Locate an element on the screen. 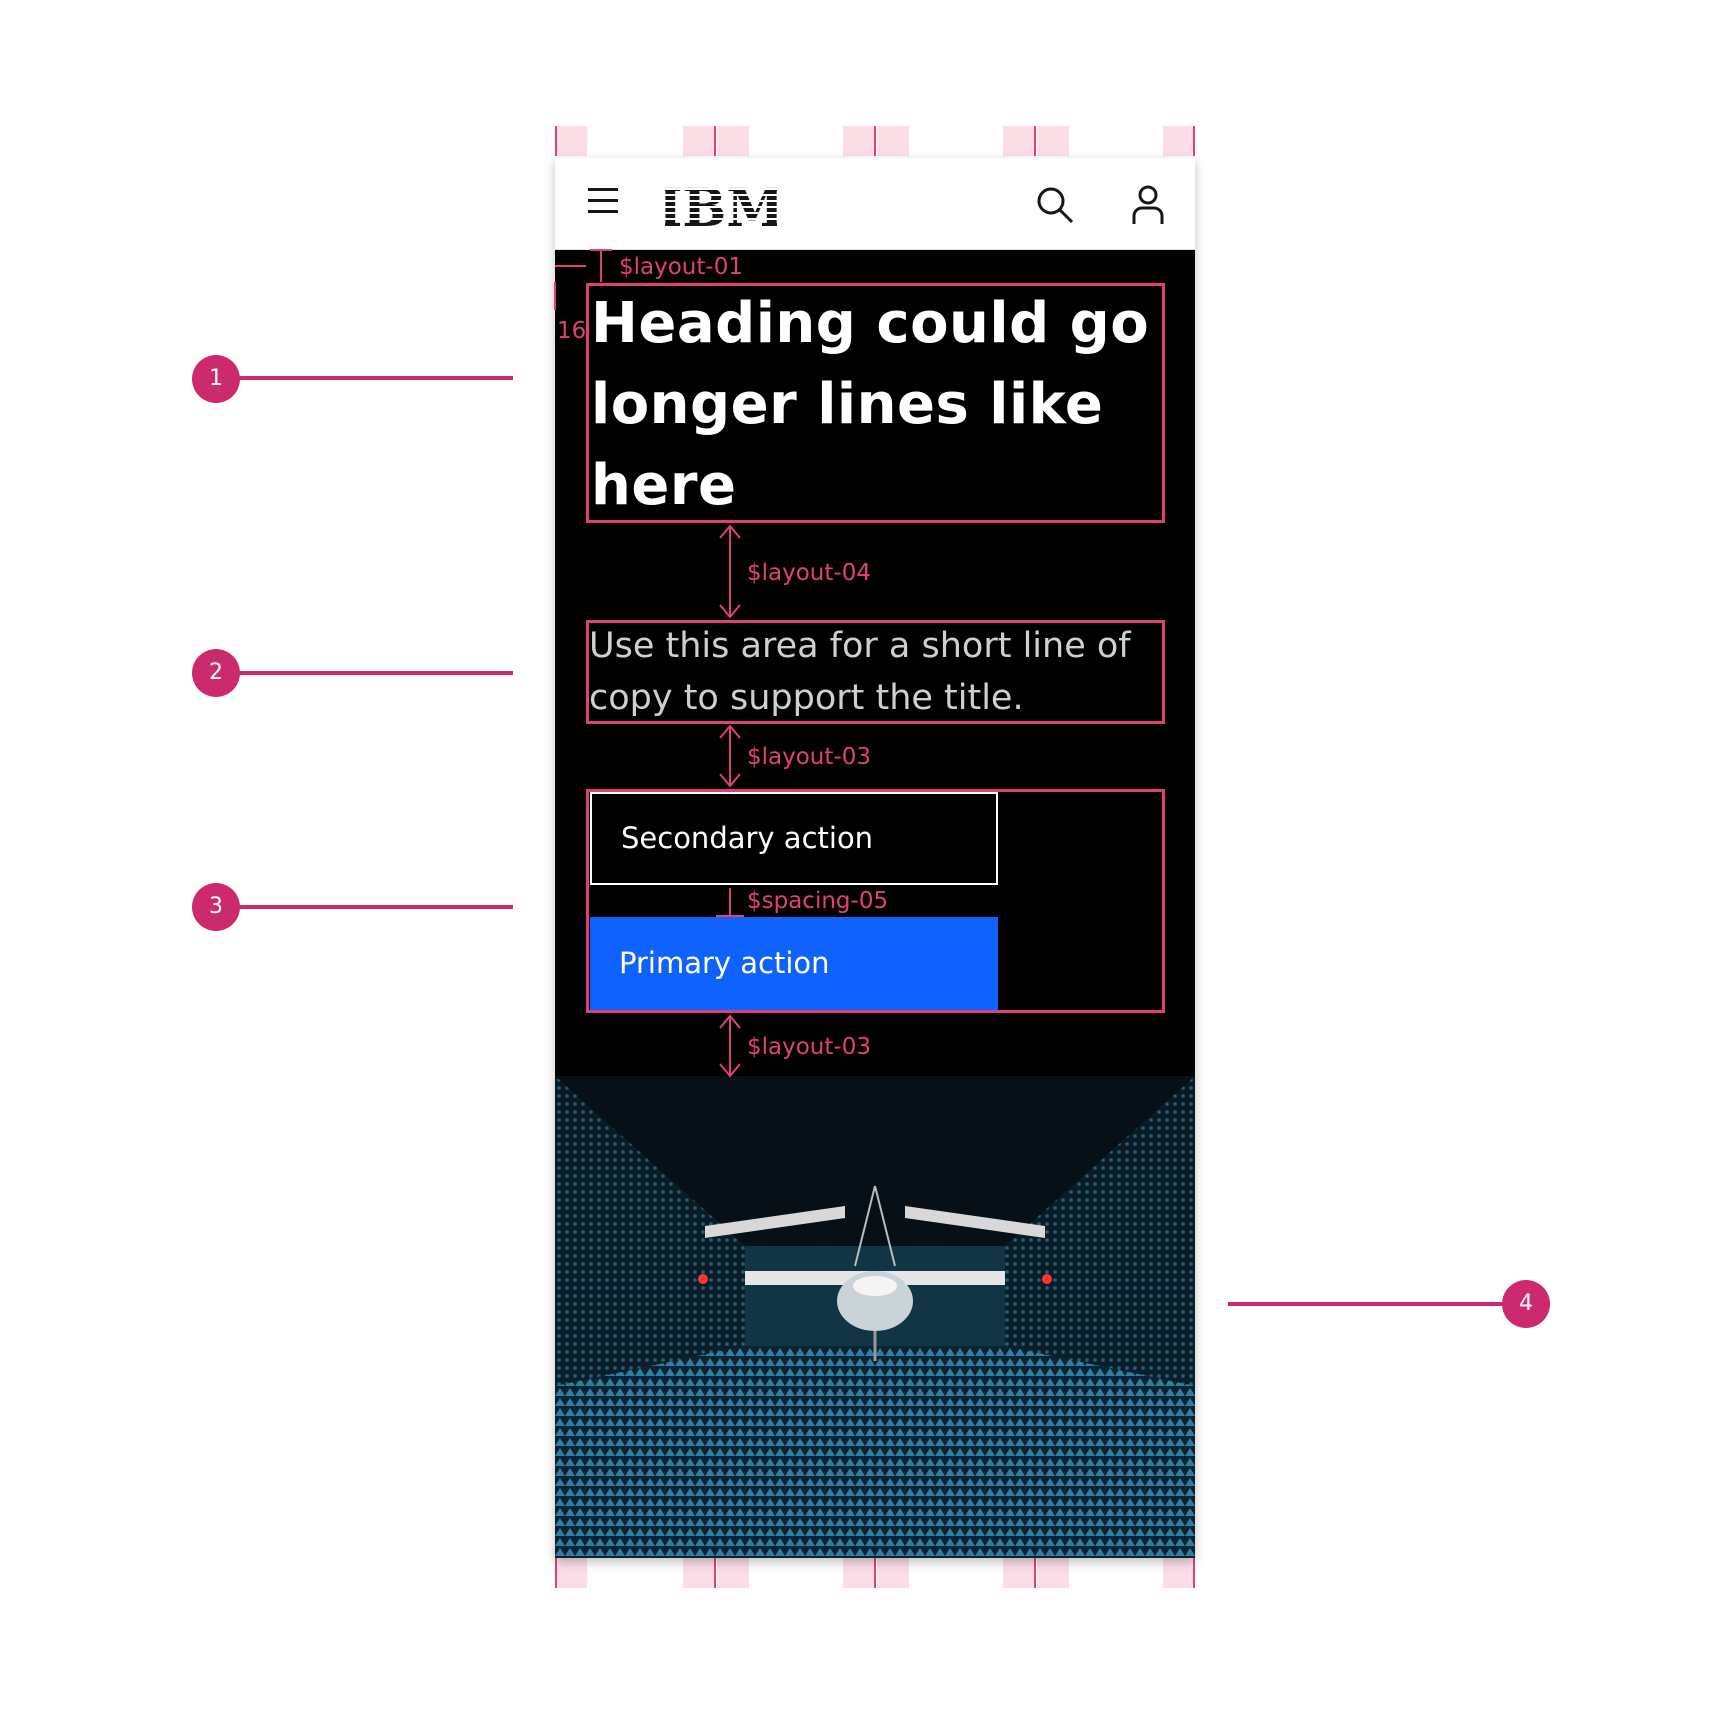  callout-1-badge: 1 is located at coordinates (216, 379).